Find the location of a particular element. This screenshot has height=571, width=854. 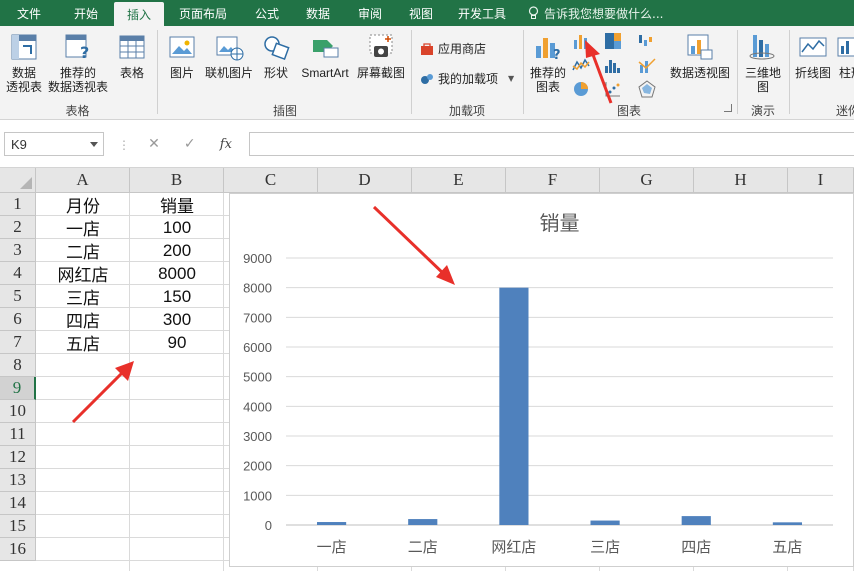

radar-chart-icon is located at coordinates (647, 89).